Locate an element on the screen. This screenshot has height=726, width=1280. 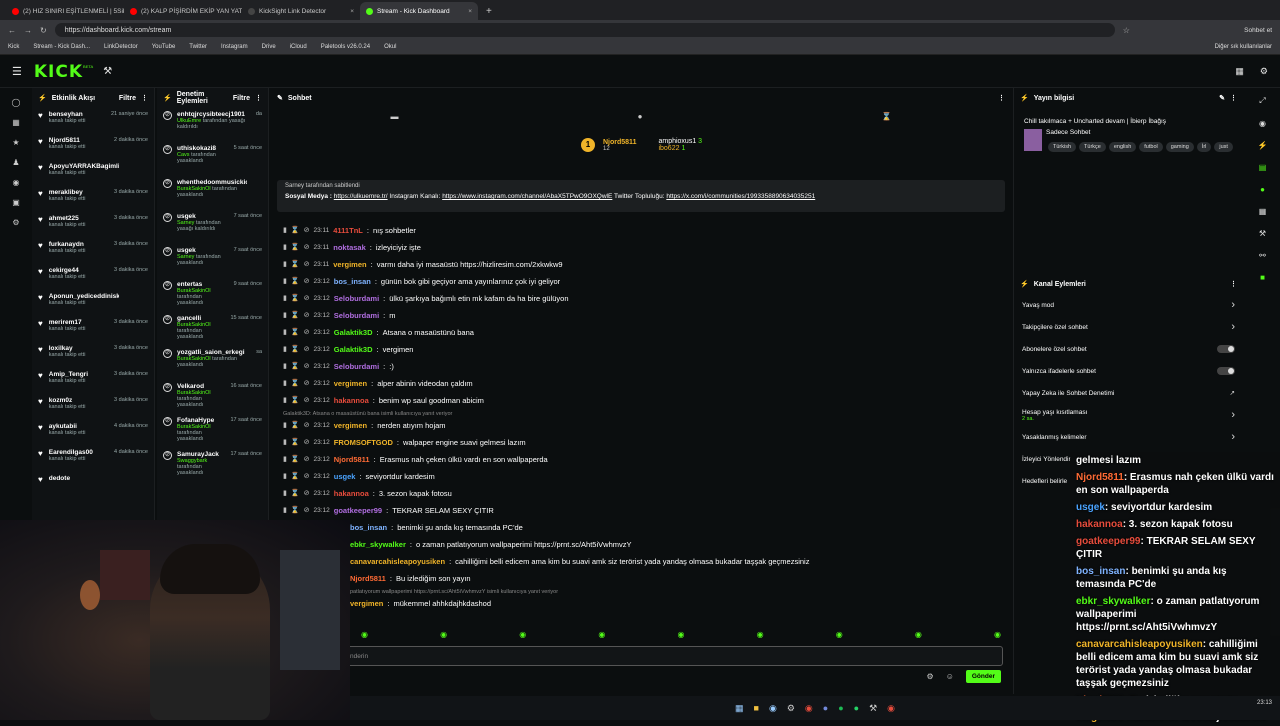
menu-icon: ☰ is located at coordinates (17, 71).